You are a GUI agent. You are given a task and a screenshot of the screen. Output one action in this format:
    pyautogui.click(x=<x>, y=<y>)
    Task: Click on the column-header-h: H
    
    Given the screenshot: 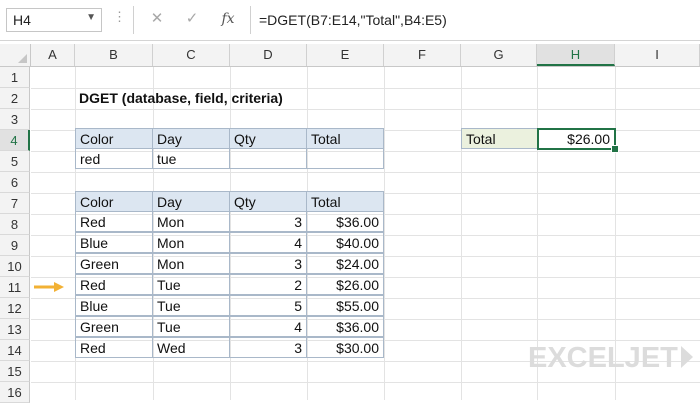 What is the action you would take?
    pyautogui.click(x=576, y=55)
    